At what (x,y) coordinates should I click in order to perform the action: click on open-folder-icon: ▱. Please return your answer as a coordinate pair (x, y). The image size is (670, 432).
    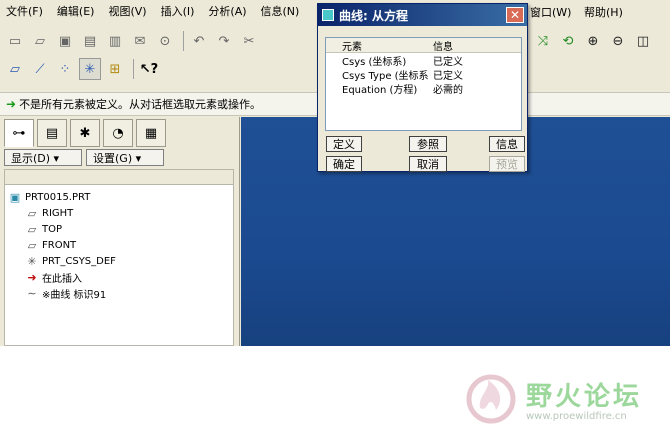
    Looking at the image, I should click on (40, 41).